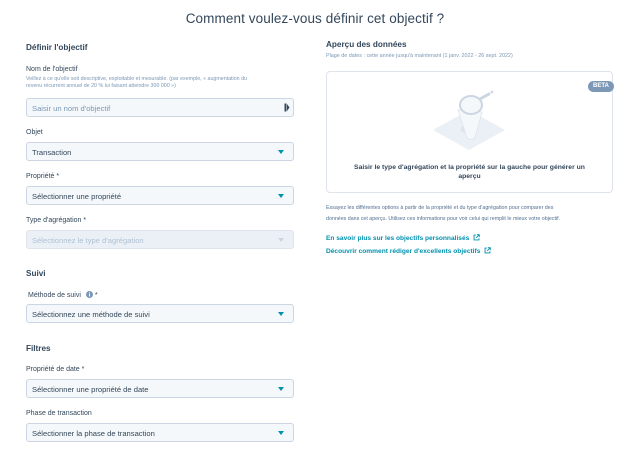 This screenshot has width=630, height=451. I want to click on magnifier-illustration-icon, so click(469, 120).